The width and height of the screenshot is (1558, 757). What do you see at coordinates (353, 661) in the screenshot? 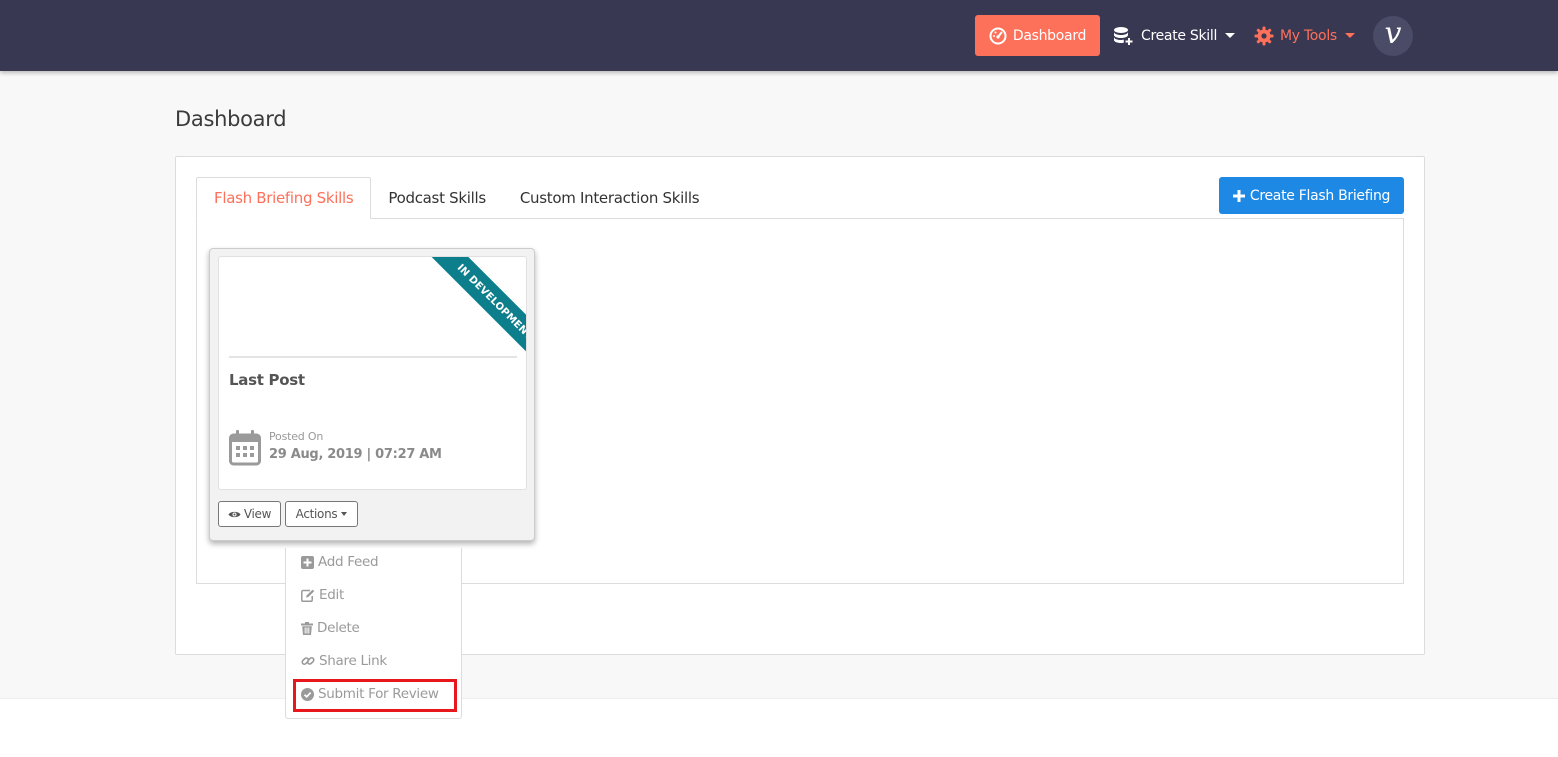
I see `menu-item-label: Share Link` at bounding box center [353, 661].